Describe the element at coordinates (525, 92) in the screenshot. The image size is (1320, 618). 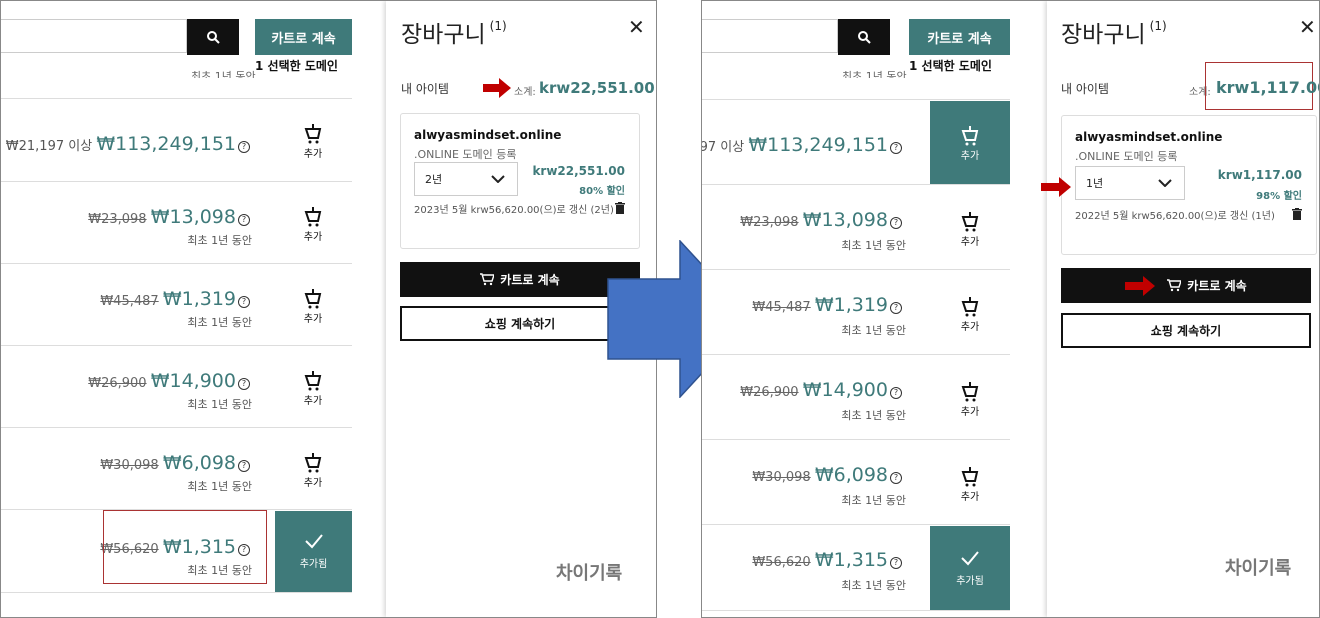
I see `subtotal-label: 소계:` at that location.